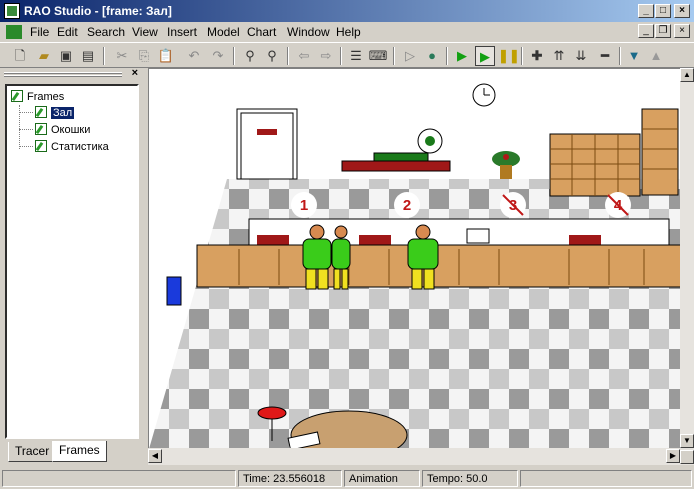 The width and height of the screenshot is (694, 489). I want to click on scroll-right-icon: ▶, so click(673, 456).